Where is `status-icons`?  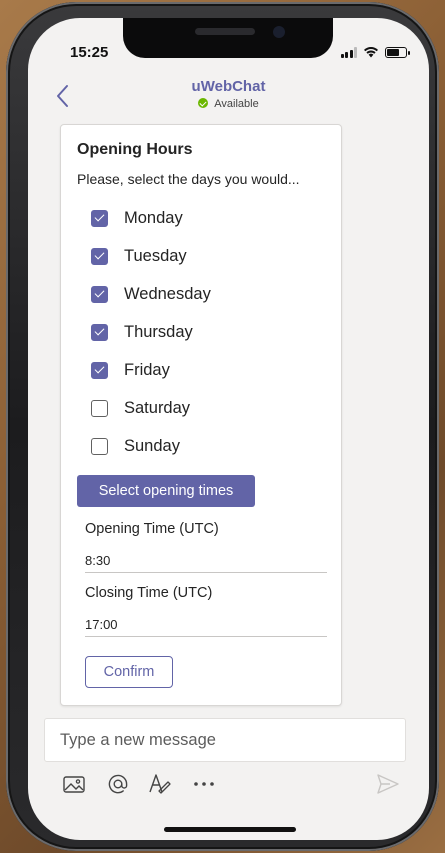
status-icons is located at coordinates (375, 52).